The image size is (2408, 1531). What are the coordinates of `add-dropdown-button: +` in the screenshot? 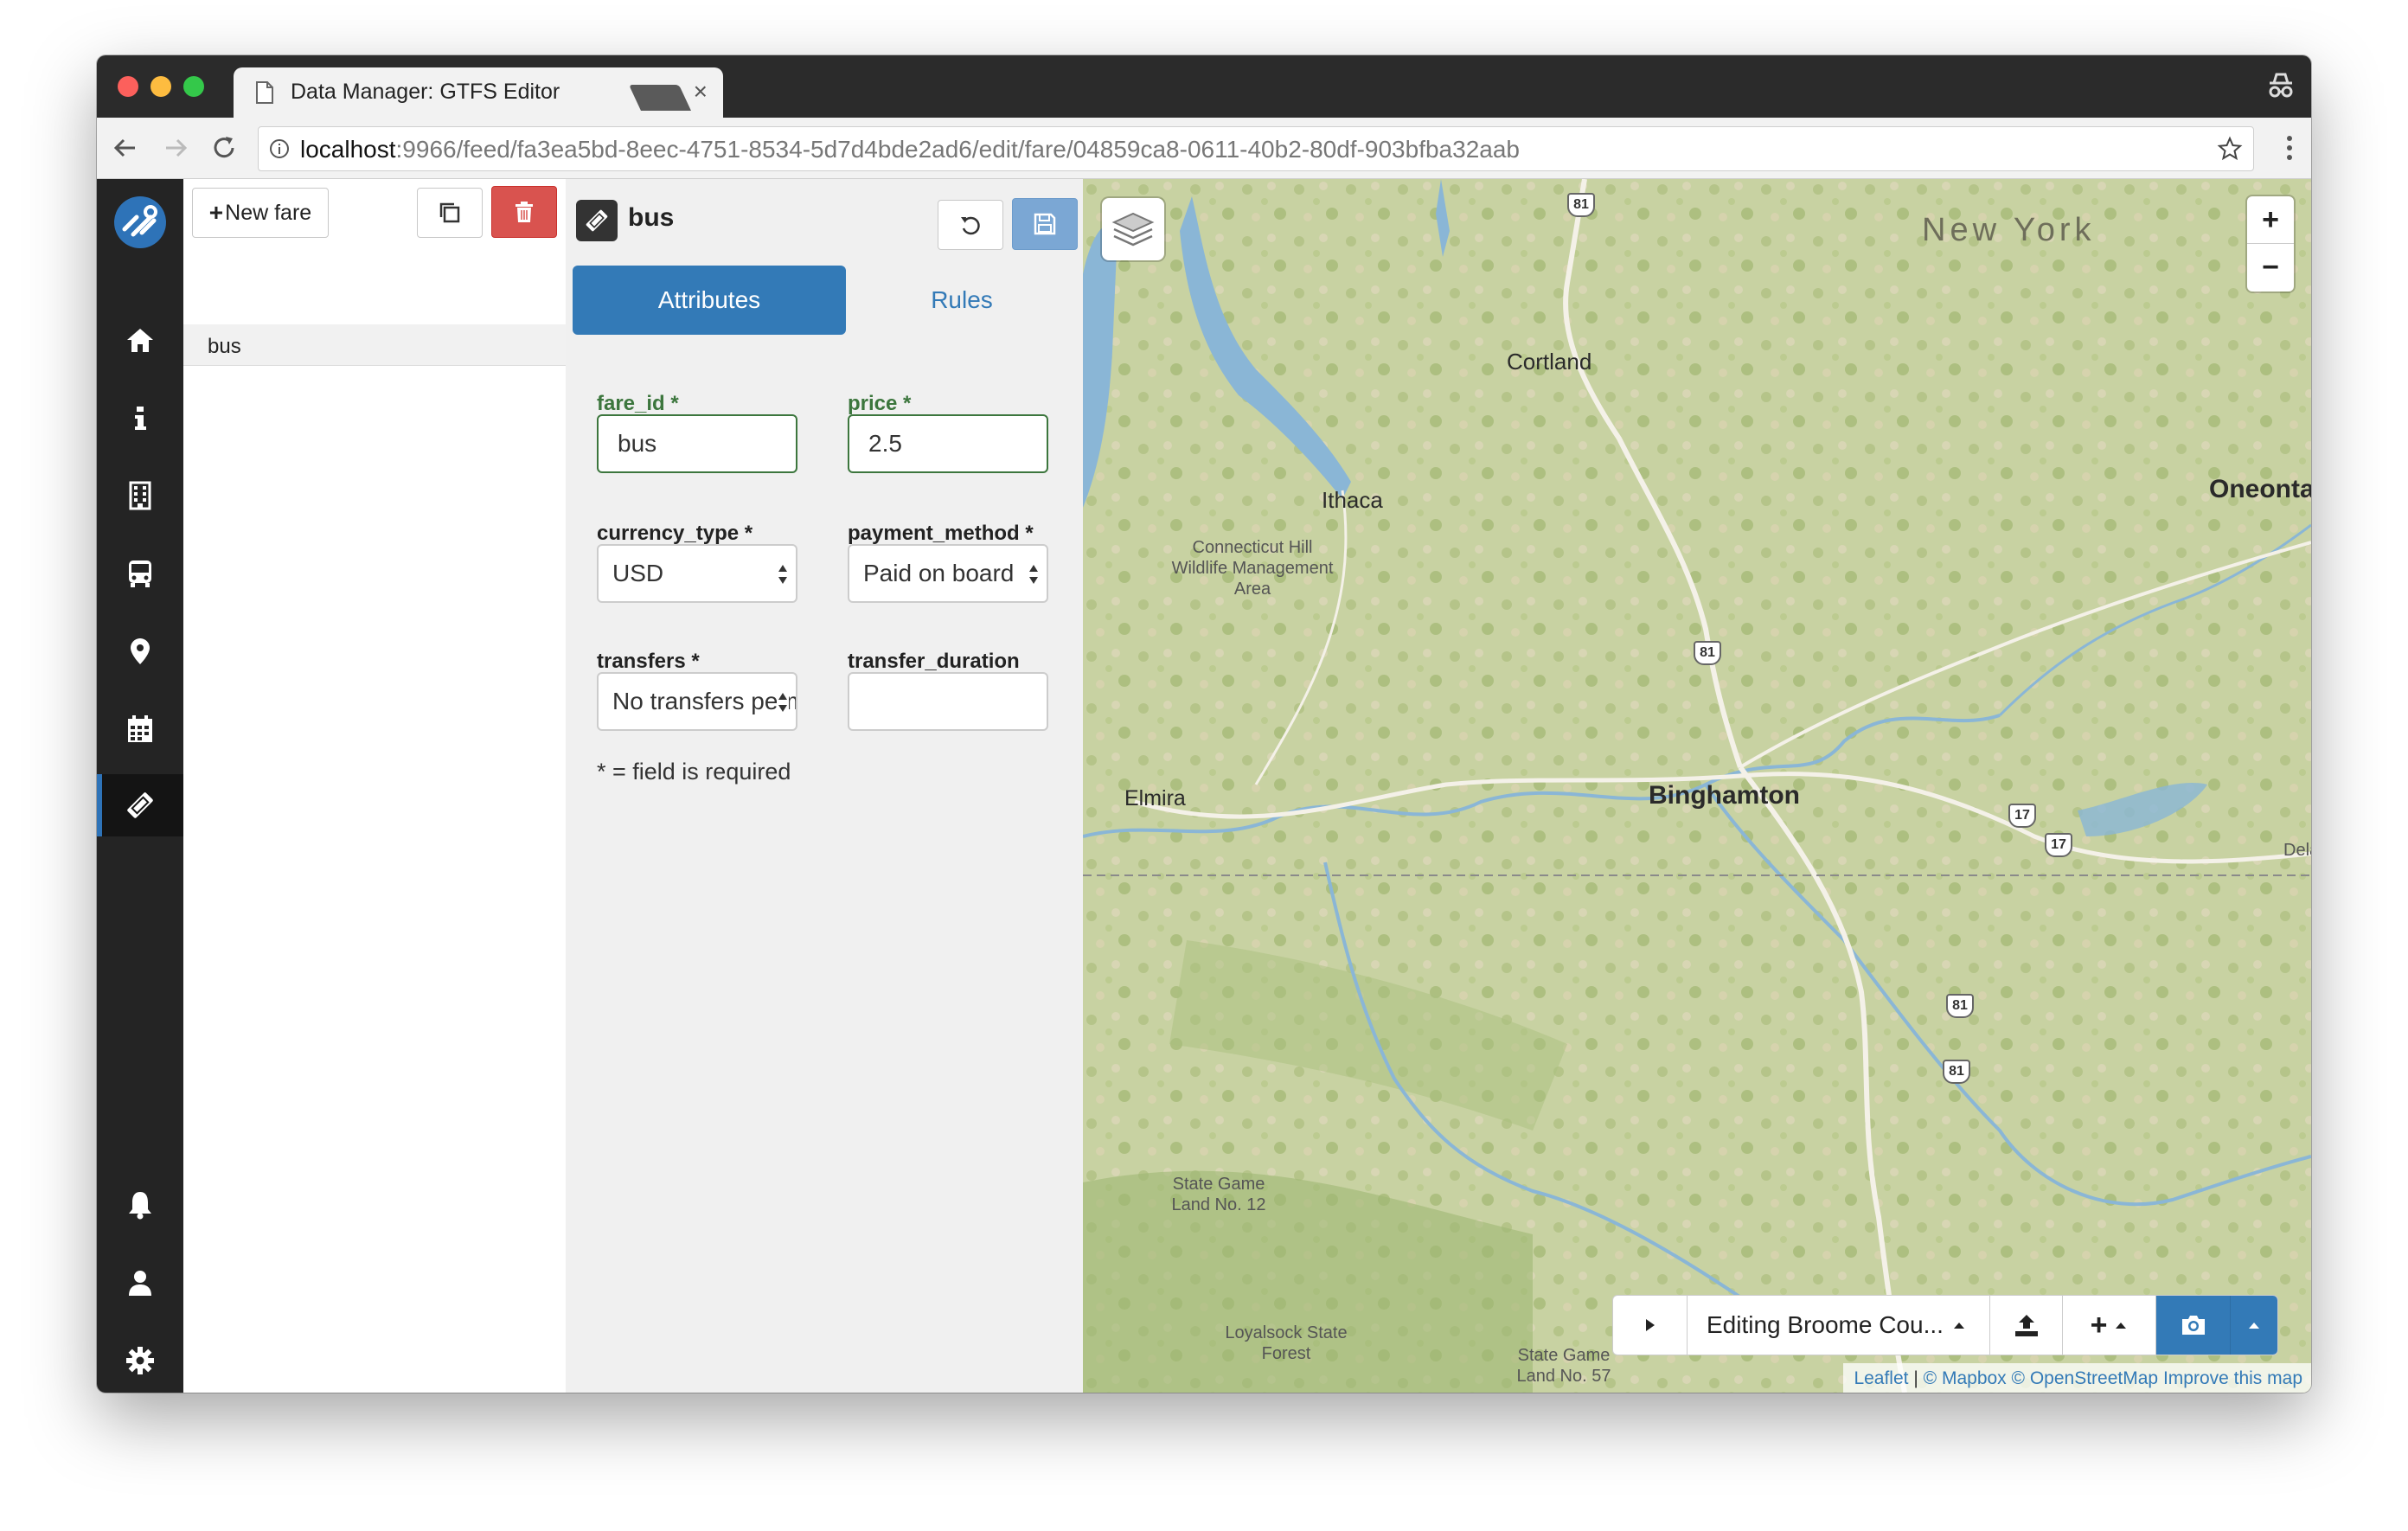 It's located at (2109, 1325).